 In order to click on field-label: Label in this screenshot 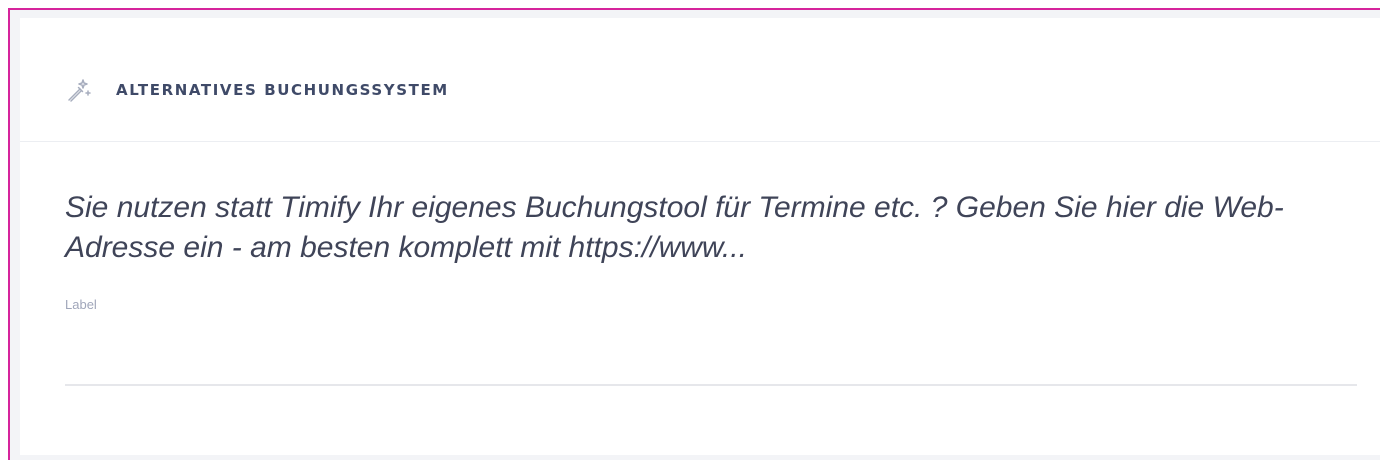, I will do `click(81, 304)`.